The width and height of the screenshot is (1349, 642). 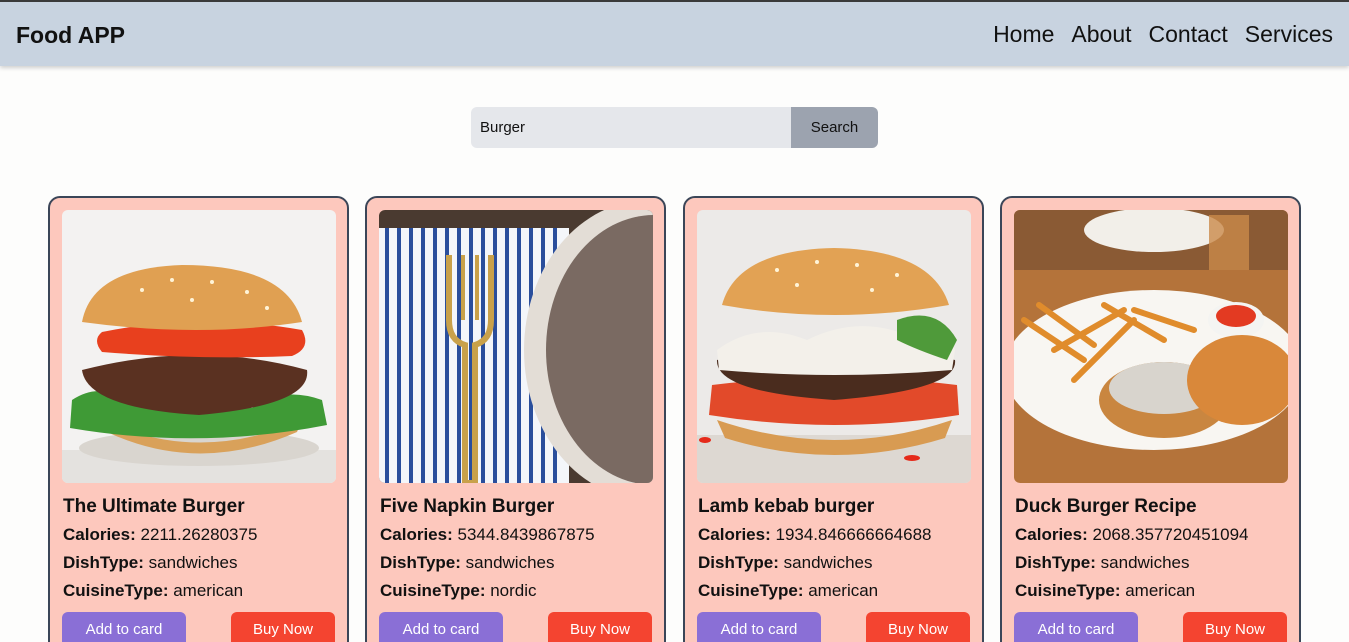 I want to click on calories-value: 5344.8439867875, so click(x=526, y=534).